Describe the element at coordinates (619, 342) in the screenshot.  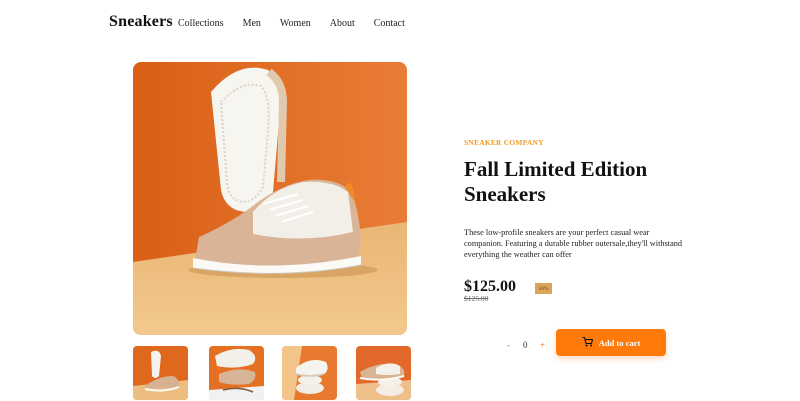
I see `add-to-cart-label: Add to cart` at that location.